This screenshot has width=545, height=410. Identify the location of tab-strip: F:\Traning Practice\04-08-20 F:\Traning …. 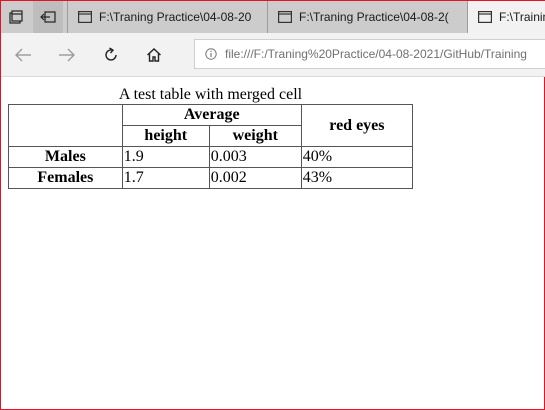
(273, 17).